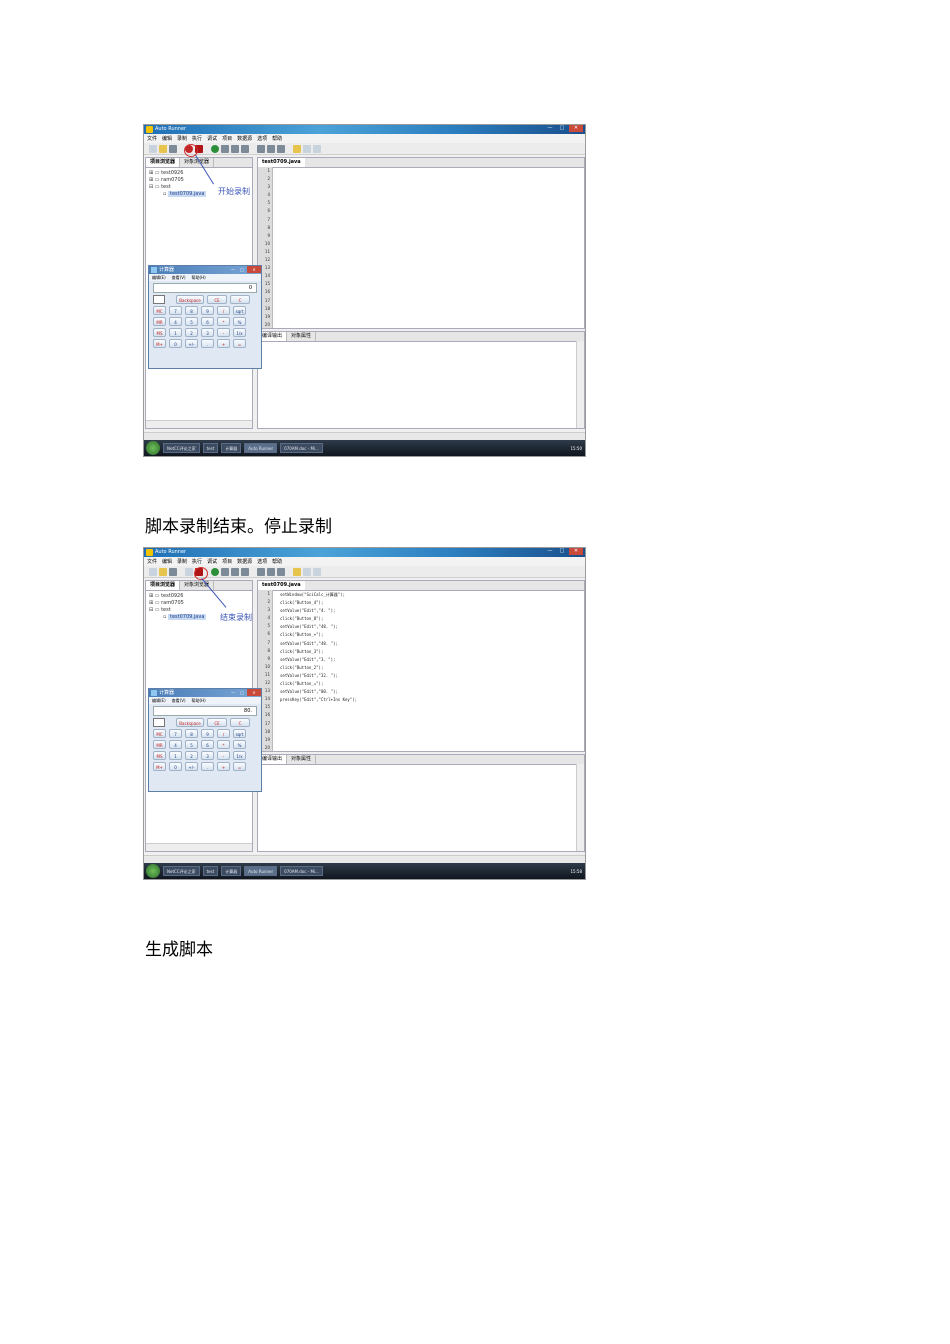  Describe the element at coordinates (167, 561) in the screenshot. I see `menu-edit: 编辑` at that location.